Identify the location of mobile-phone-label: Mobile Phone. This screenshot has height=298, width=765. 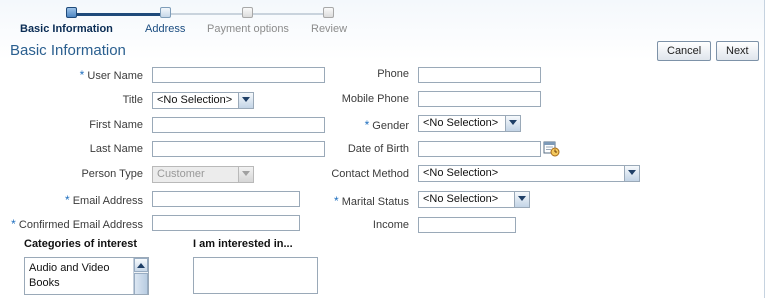
(375, 99).